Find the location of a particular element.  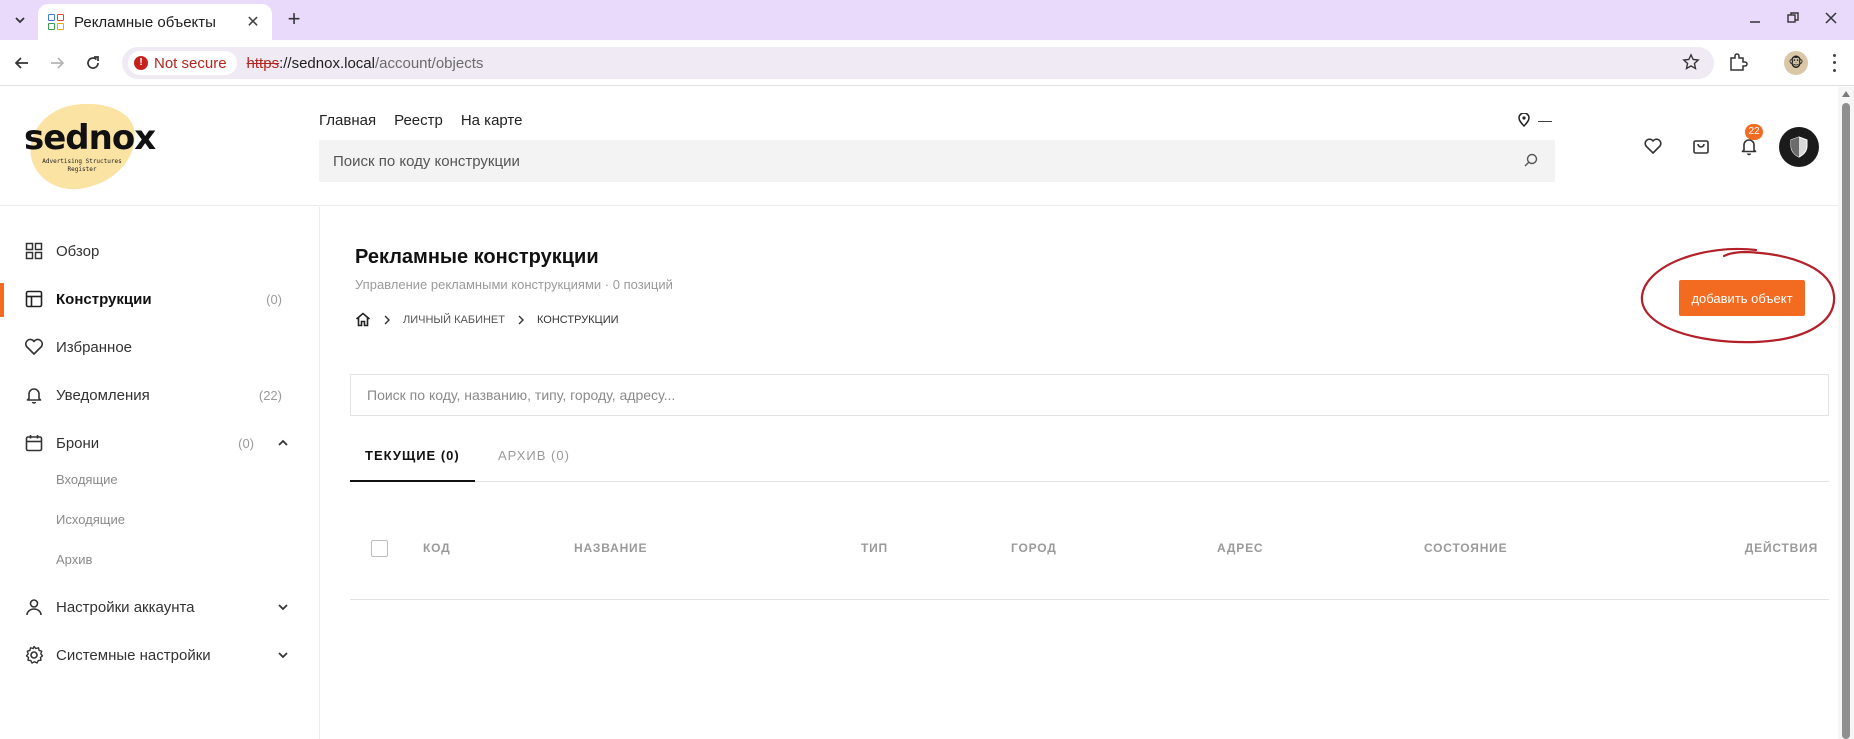

url-host: ://sednox.local is located at coordinates (327, 63).